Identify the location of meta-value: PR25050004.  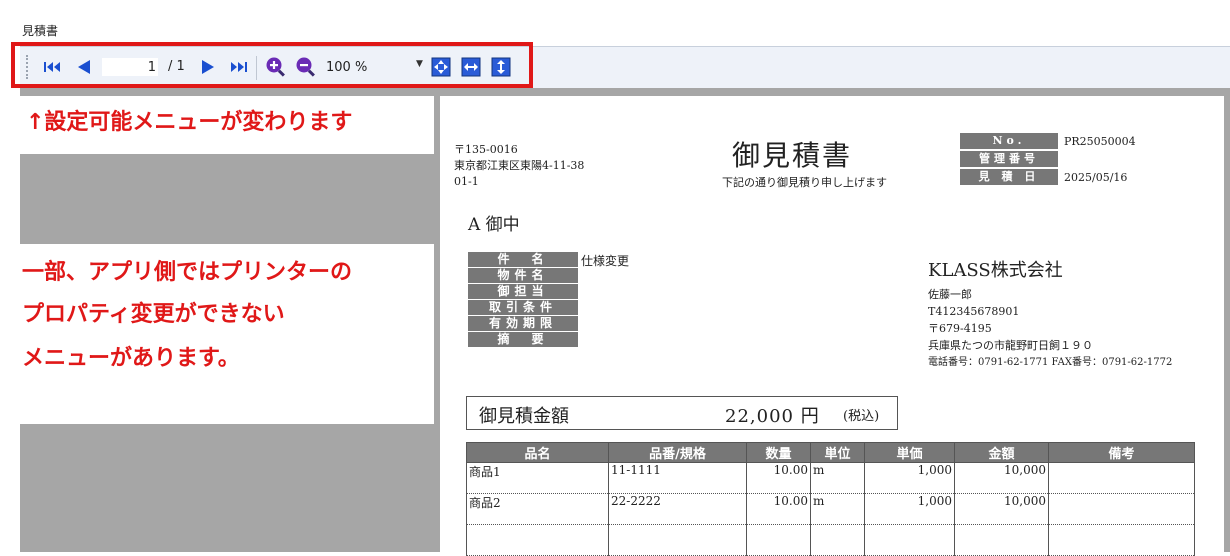
(1100, 141).